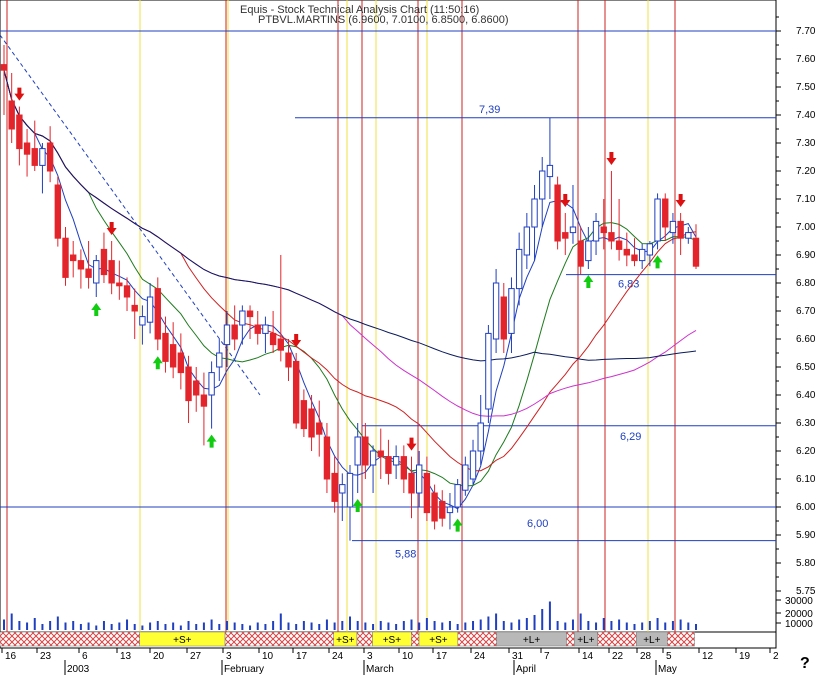 Image resolution: width=823 pixels, height=675 pixels. Describe the element at coordinates (806, 59) in the screenshot. I see `y-tick-label: 7.60` at that location.